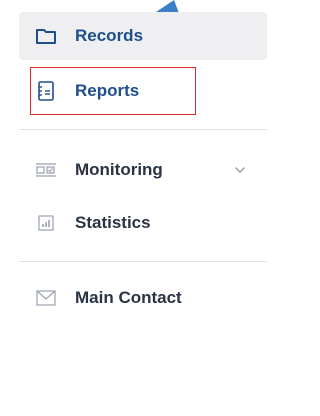 This screenshot has width=320, height=416. What do you see at coordinates (240, 170) in the screenshot?
I see `chevron-down-icon` at bounding box center [240, 170].